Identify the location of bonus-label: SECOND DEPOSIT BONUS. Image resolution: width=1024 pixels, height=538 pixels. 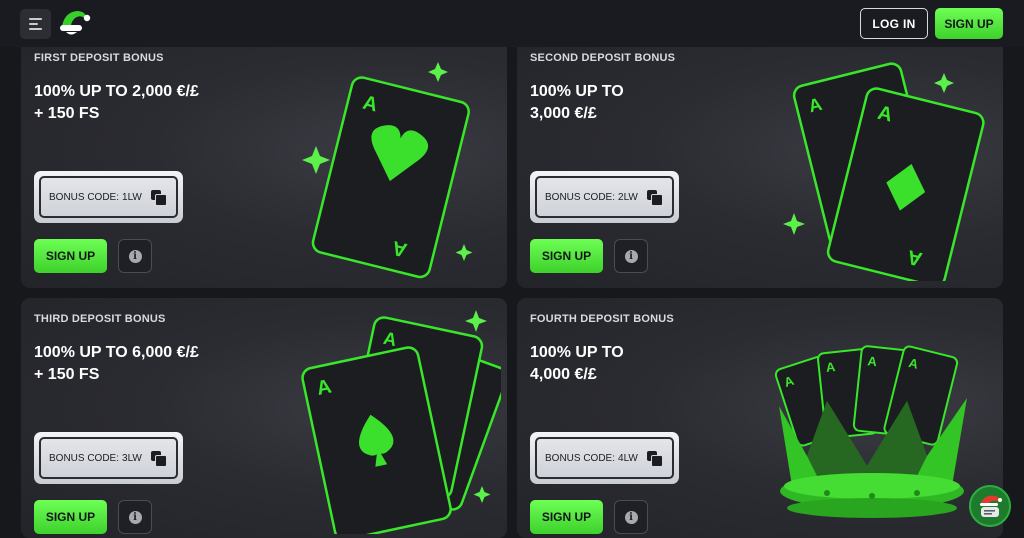
(603, 58).